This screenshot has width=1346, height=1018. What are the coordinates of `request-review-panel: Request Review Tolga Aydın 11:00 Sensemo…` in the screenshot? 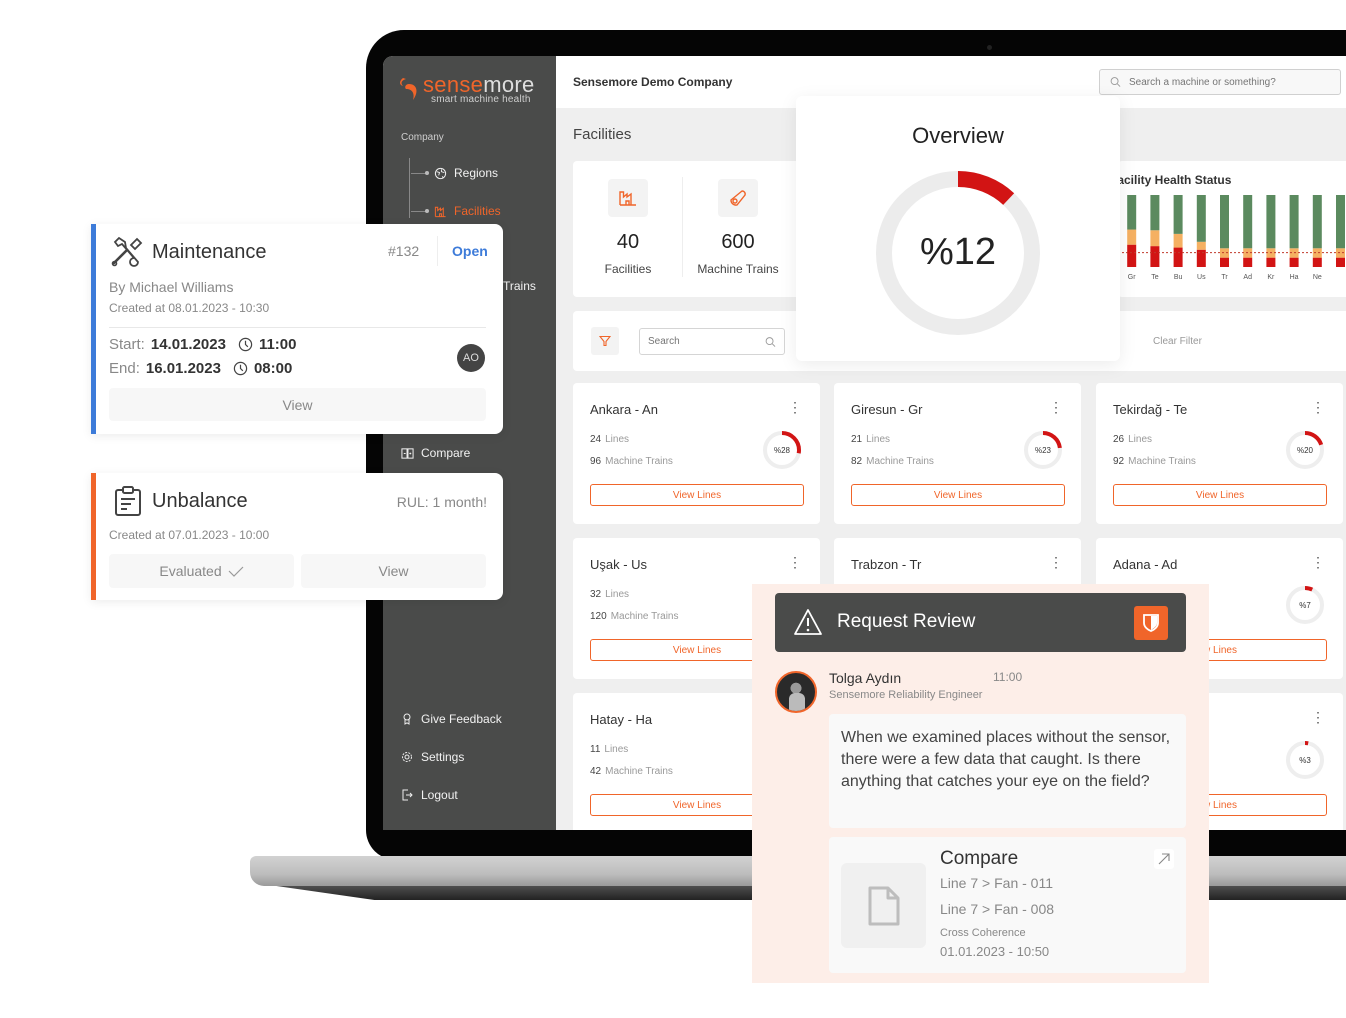 It's located at (980, 783).